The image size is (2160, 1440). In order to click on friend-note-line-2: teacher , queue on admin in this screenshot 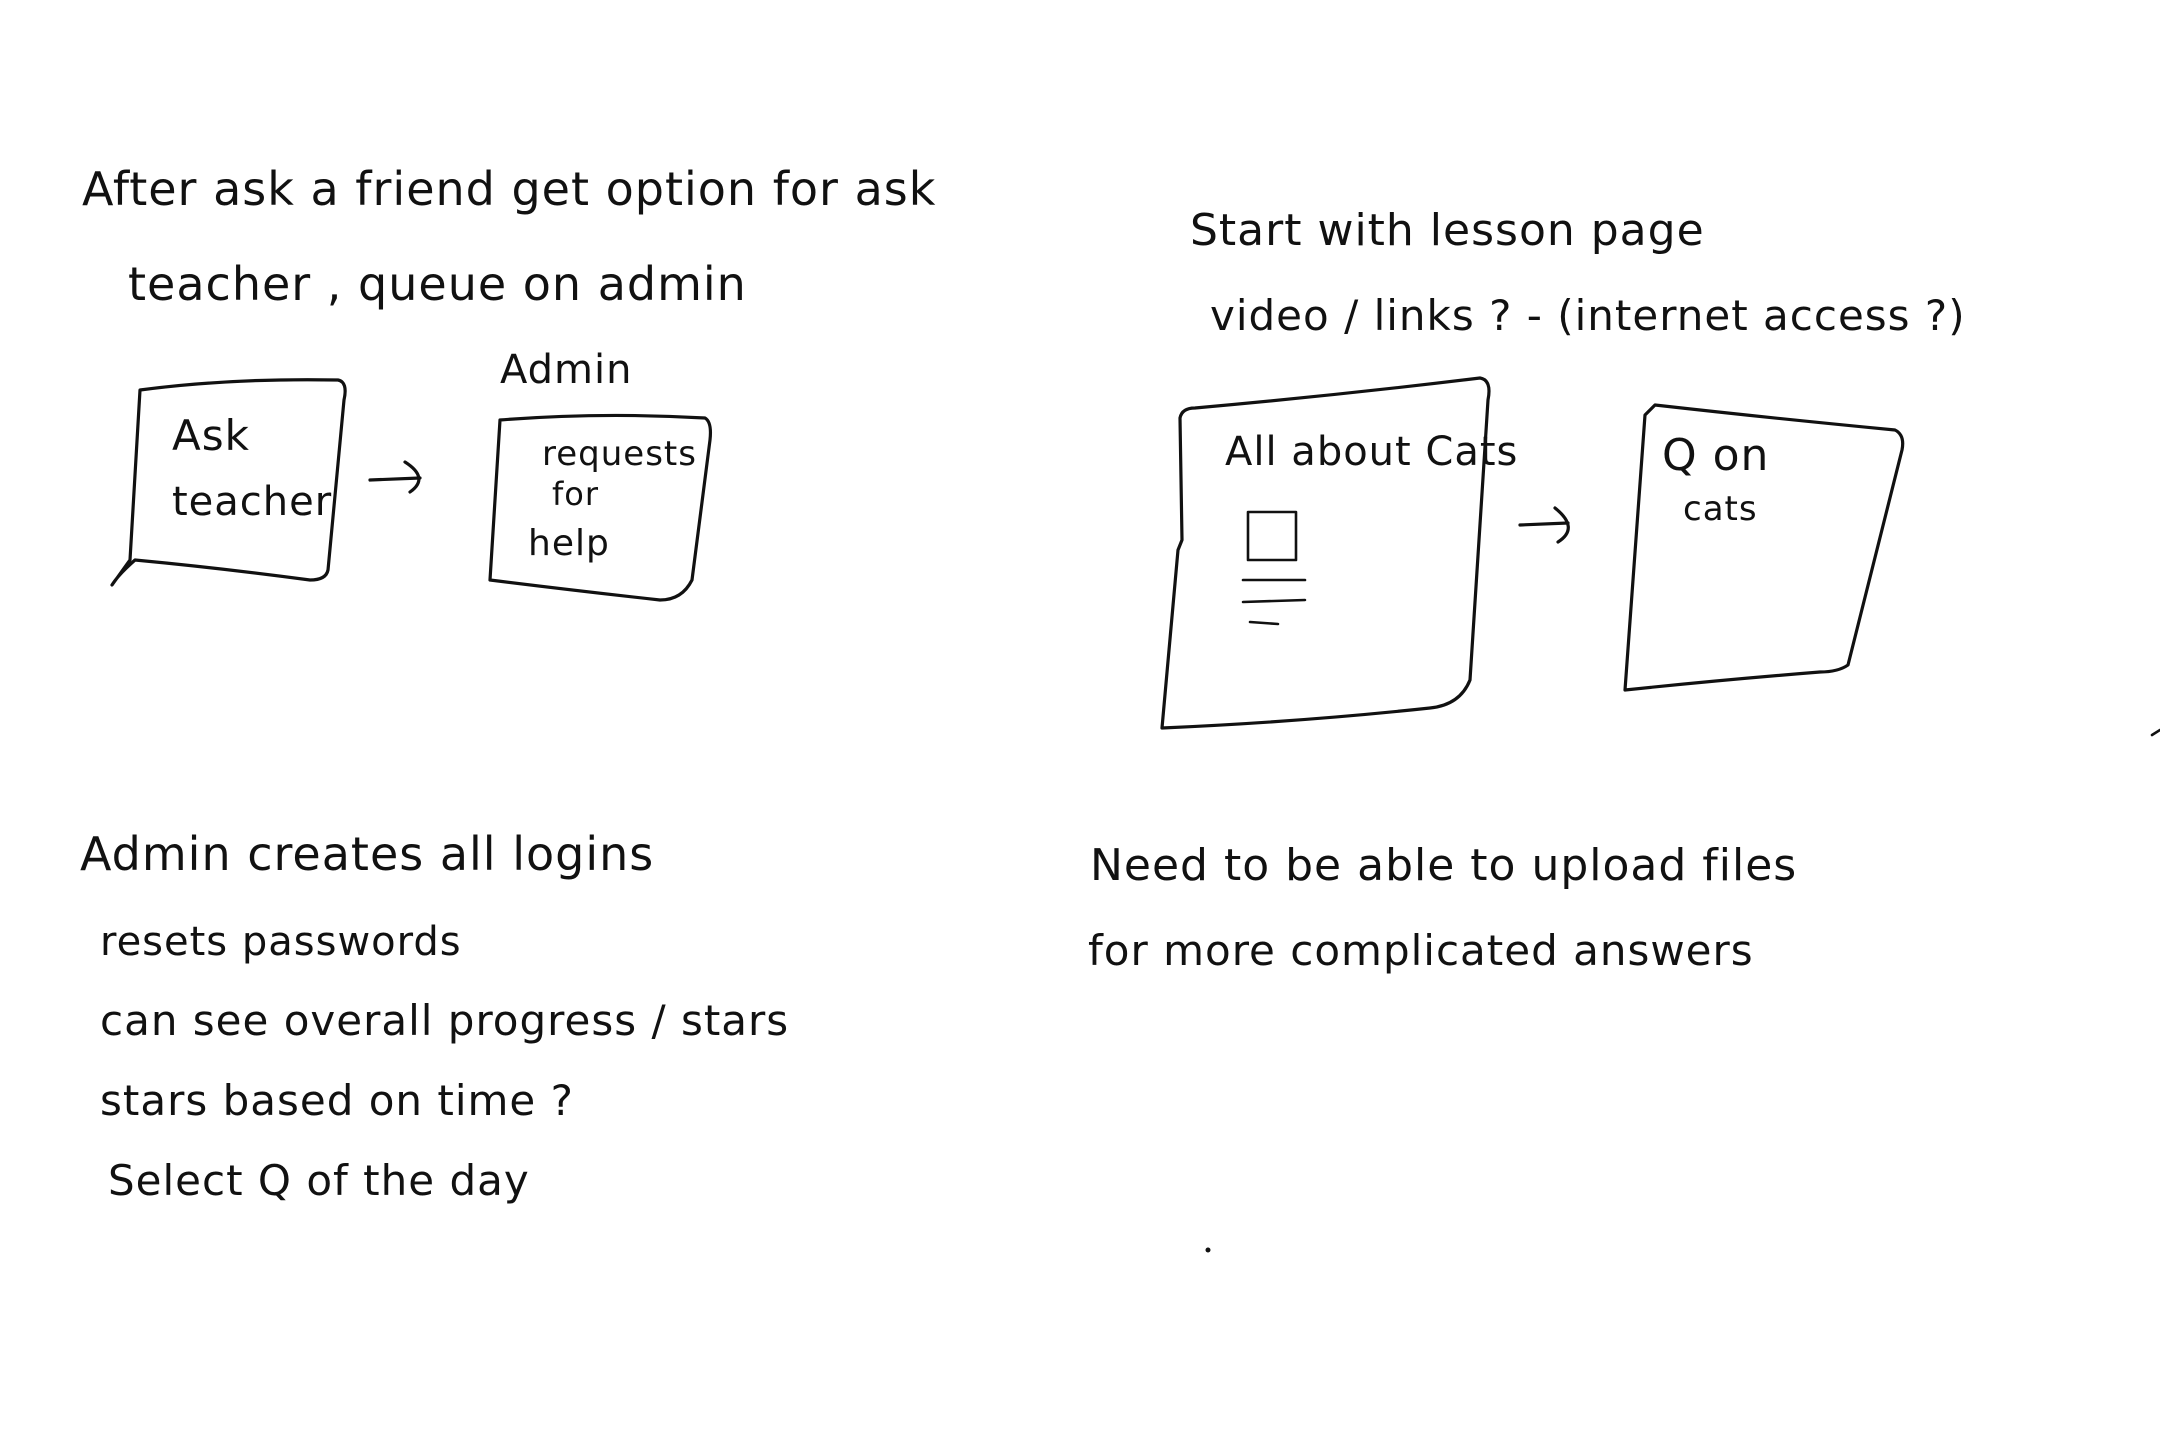, I will do `click(437, 284)`.